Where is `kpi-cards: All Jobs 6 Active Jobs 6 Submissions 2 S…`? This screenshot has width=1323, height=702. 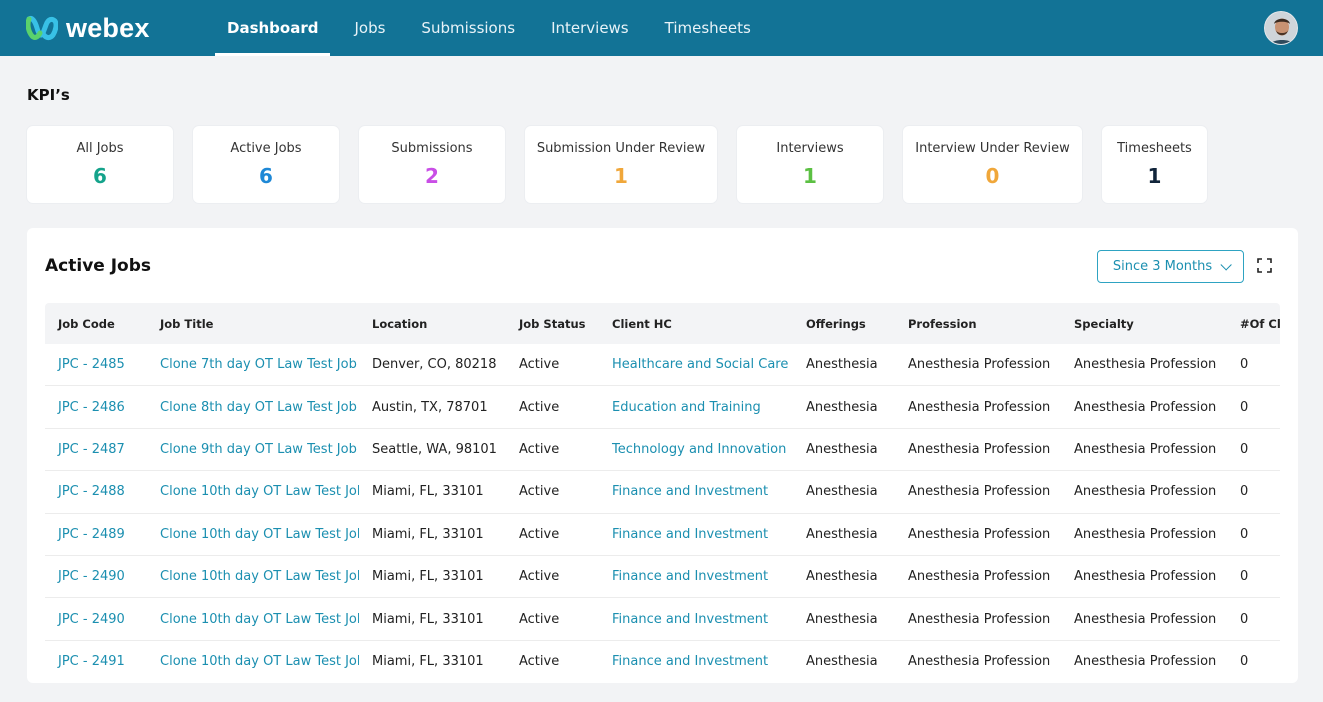
kpi-cards: All Jobs 6 Active Jobs 6 Submissions 2 S… is located at coordinates (627, 164).